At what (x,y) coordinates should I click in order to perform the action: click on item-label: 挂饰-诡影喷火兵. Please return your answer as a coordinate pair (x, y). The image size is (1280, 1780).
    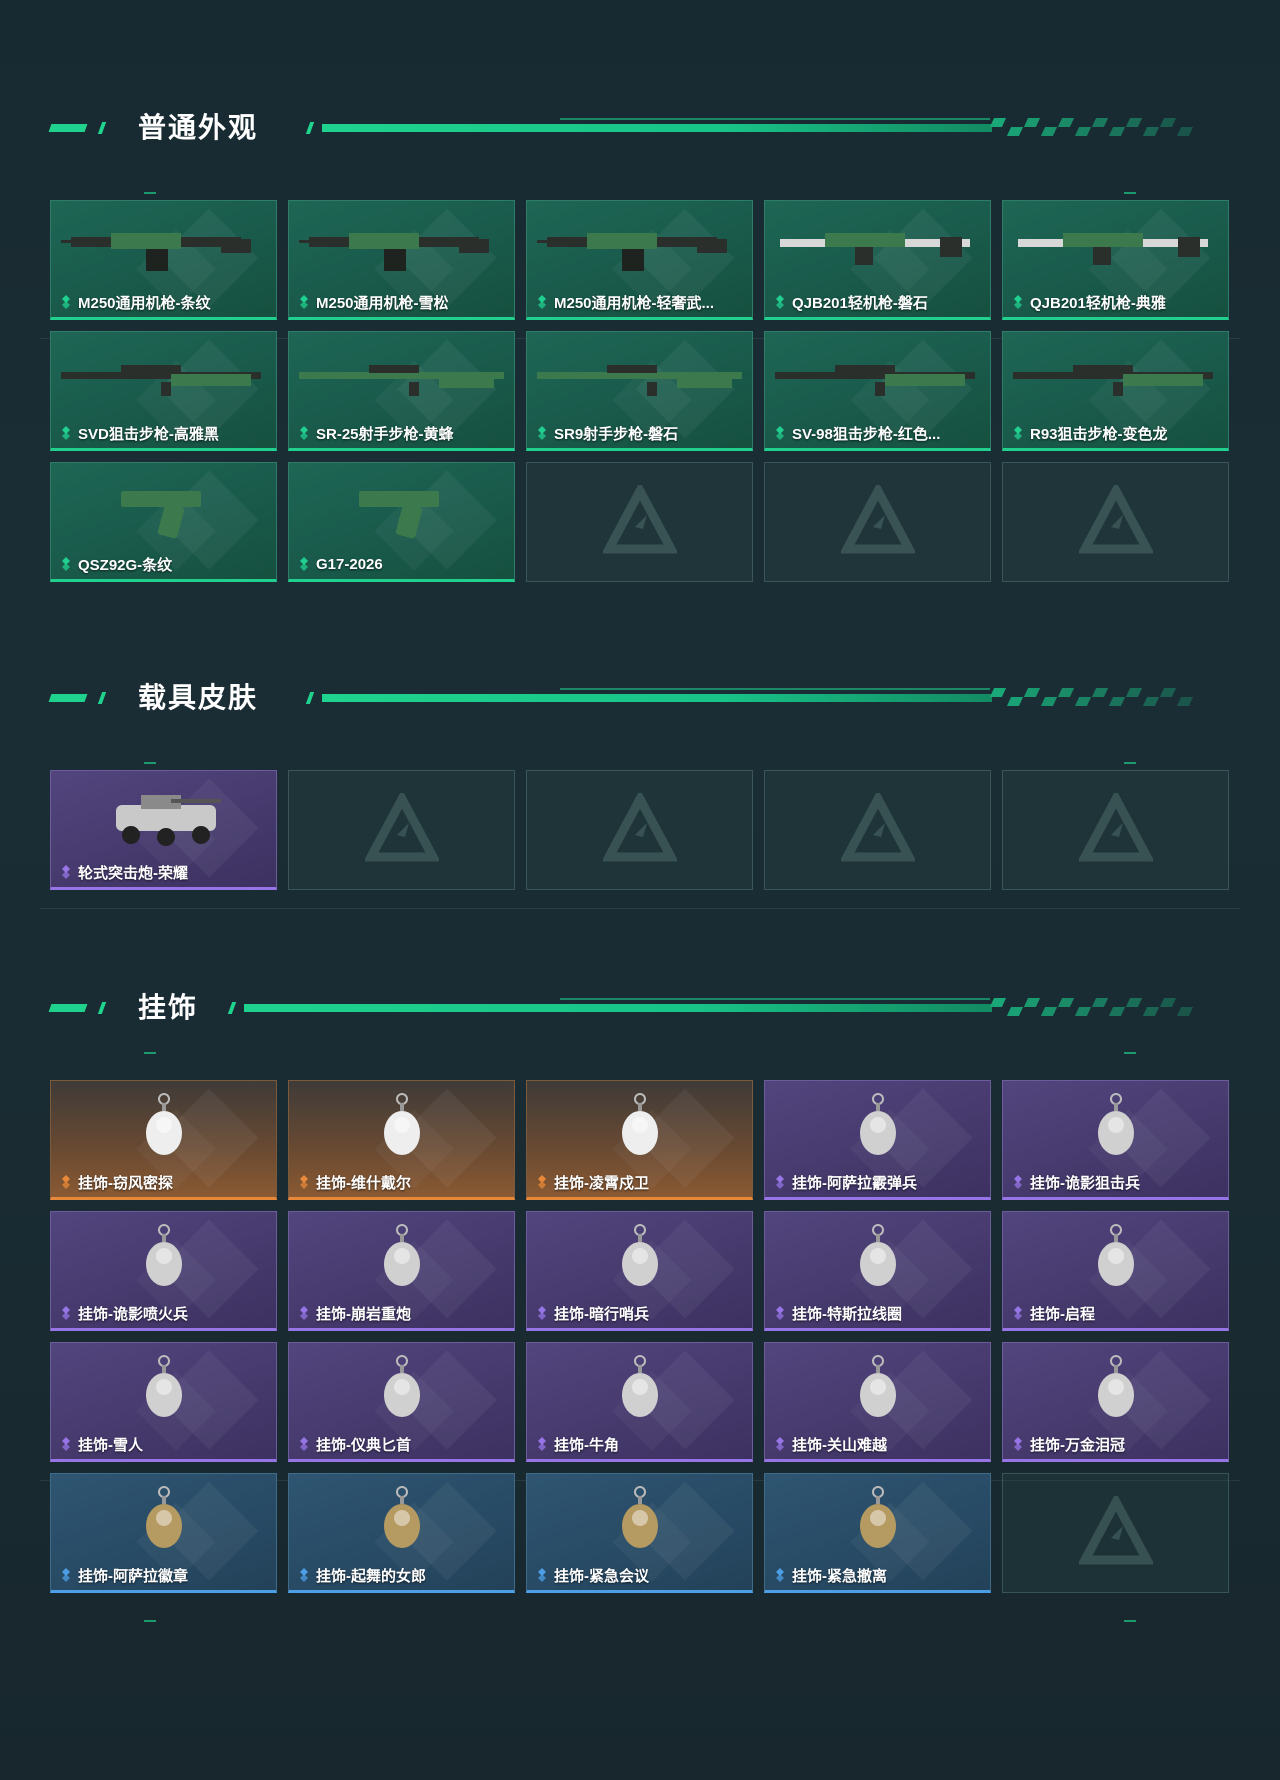
    Looking at the image, I should click on (123, 1313).